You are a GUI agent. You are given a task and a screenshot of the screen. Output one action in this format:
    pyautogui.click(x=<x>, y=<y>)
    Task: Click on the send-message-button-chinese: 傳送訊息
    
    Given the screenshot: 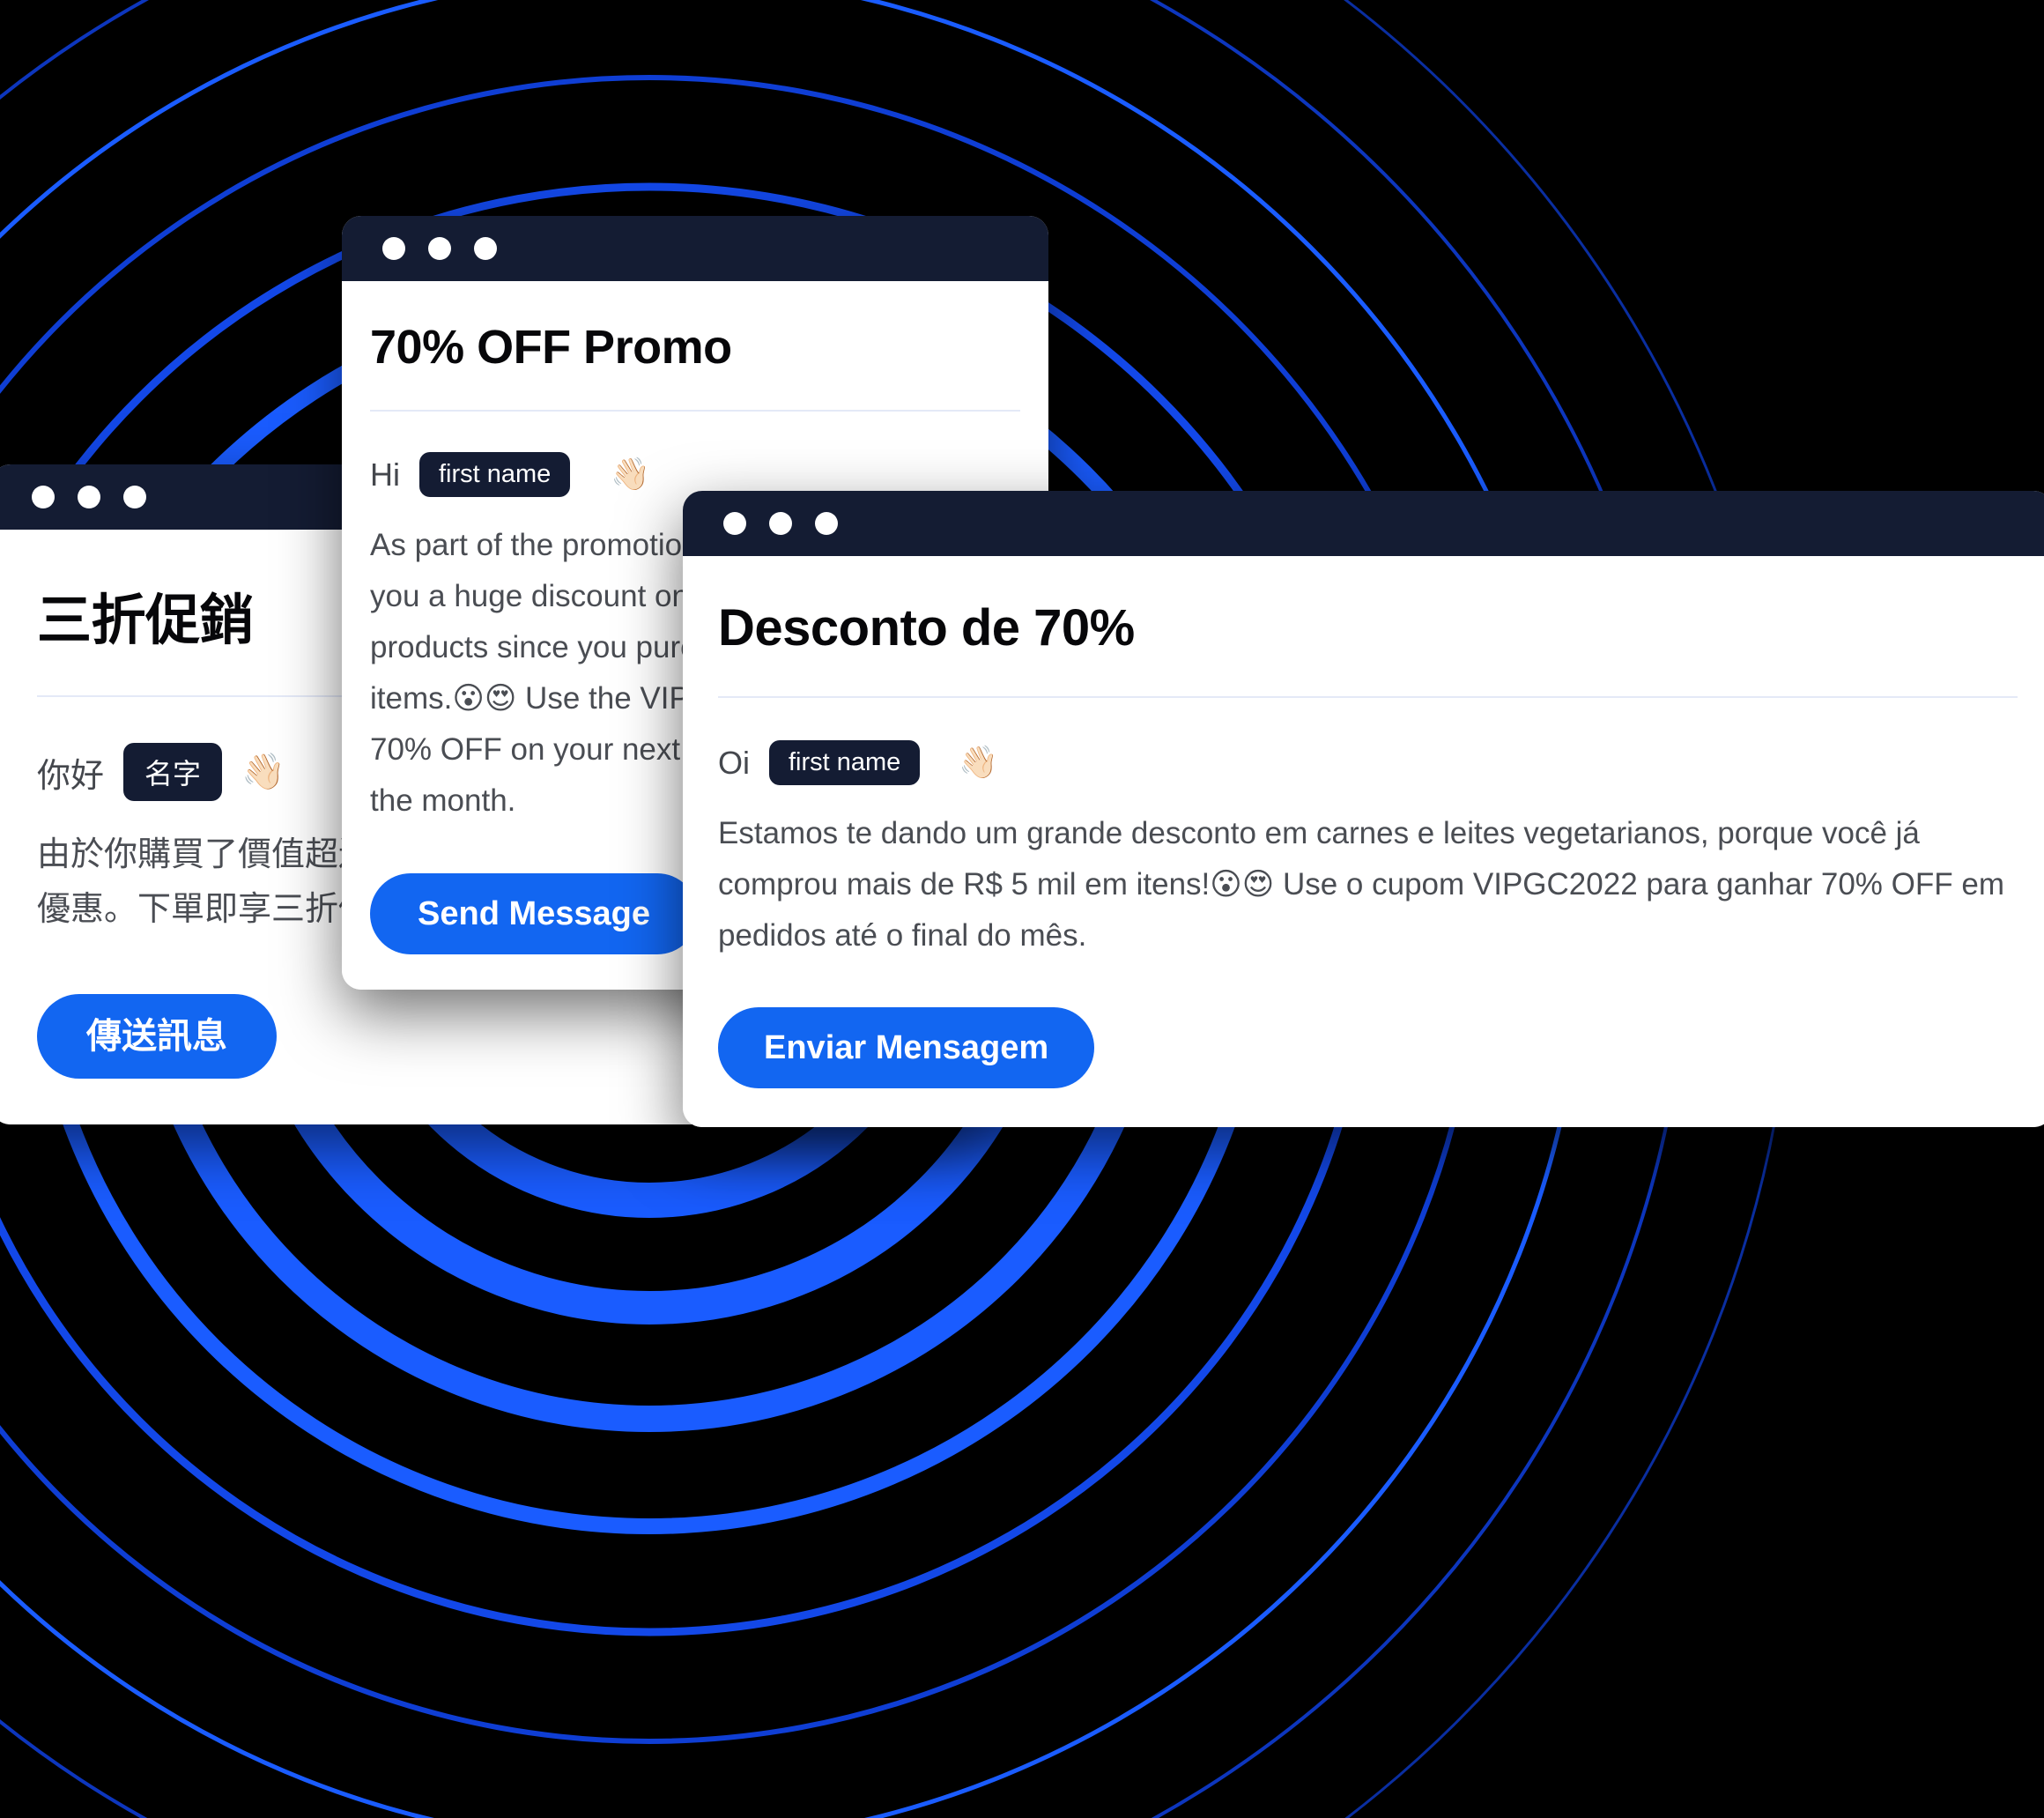 What is the action you would take?
    pyautogui.click(x=157, y=1036)
    